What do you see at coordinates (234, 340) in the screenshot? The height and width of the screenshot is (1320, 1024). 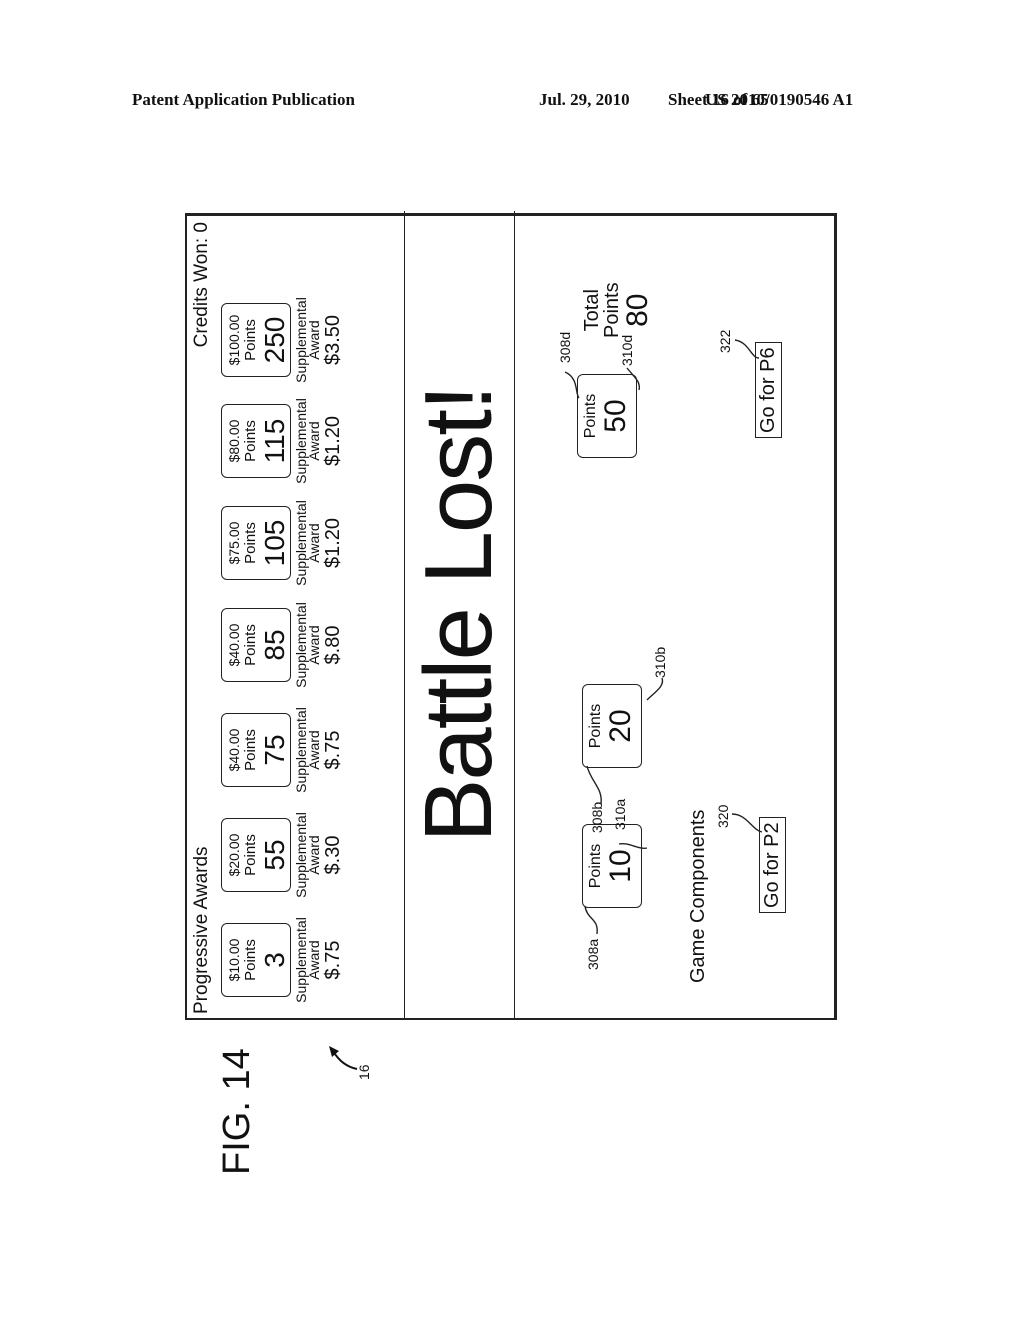 I see `award-amount: $100.00` at bounding box center [234, 340].